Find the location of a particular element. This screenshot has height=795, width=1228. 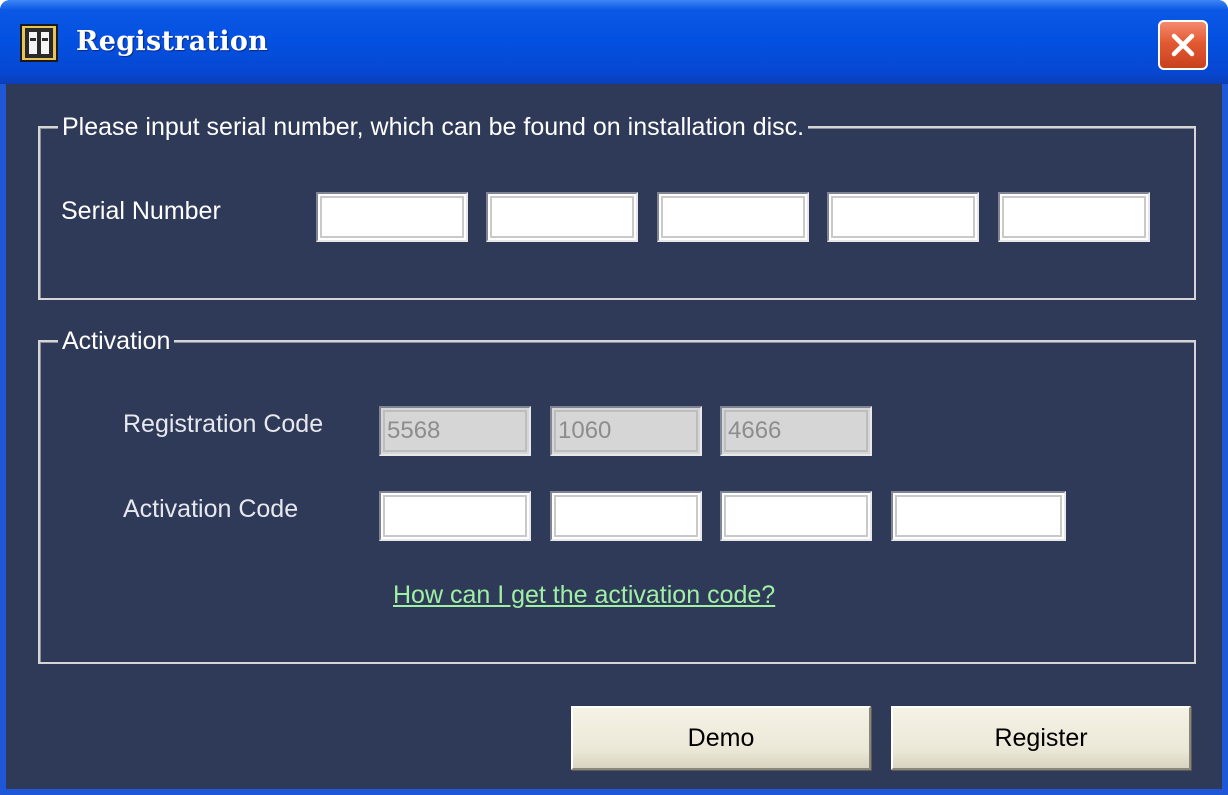

keyhole-icon is located at coordinates (39, 43).